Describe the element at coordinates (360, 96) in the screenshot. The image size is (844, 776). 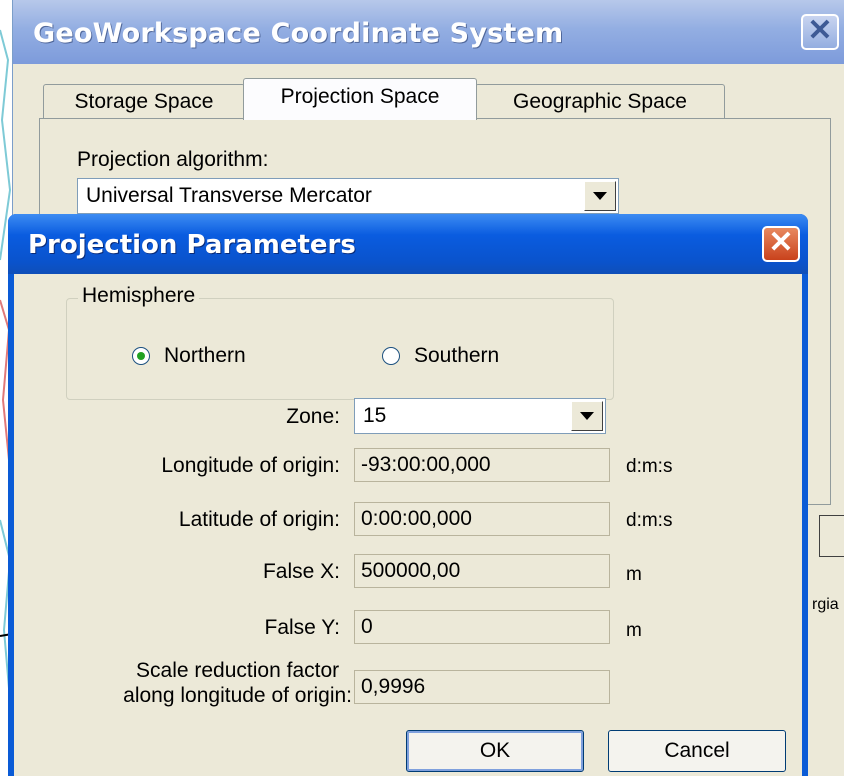
I see `tab-label: Projection Space` at that location.